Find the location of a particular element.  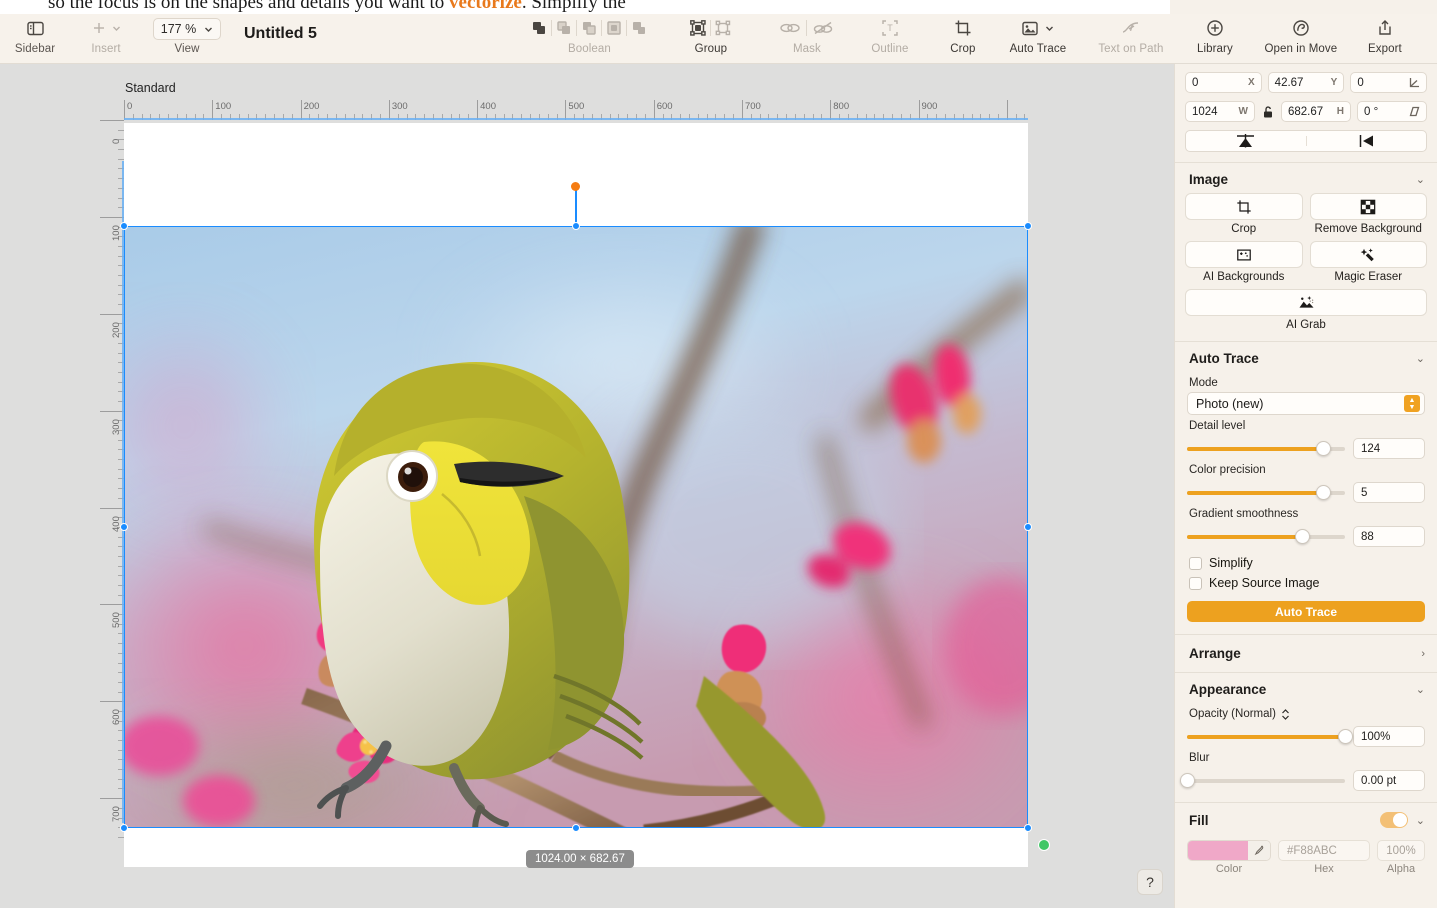

ruler-label: 700 is located at coordinates (116, 814).